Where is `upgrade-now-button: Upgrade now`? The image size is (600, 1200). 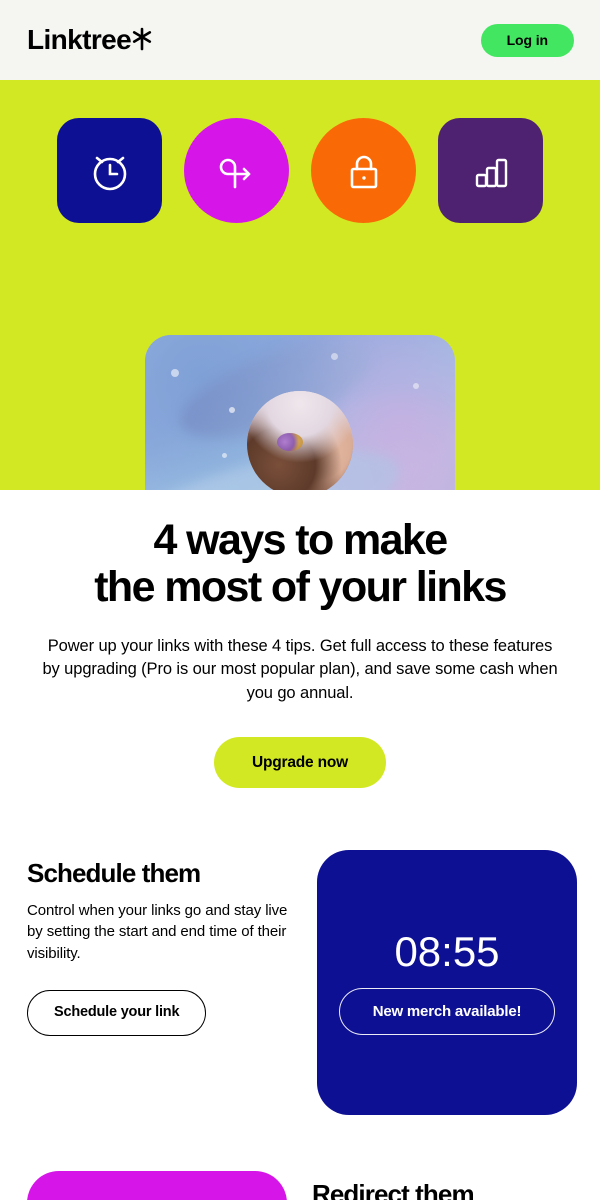
upgrade-now-button: Upgrade now is located at coordinates (300, 762).